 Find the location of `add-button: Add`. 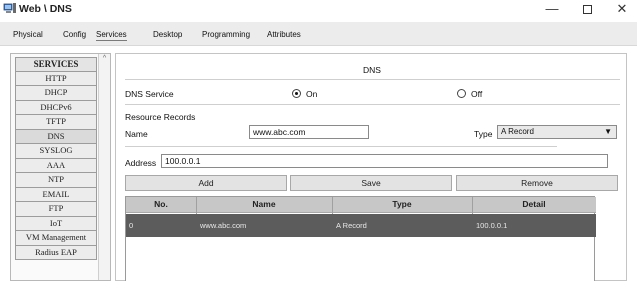

add-button: Add is located at coordinates (206, 183).